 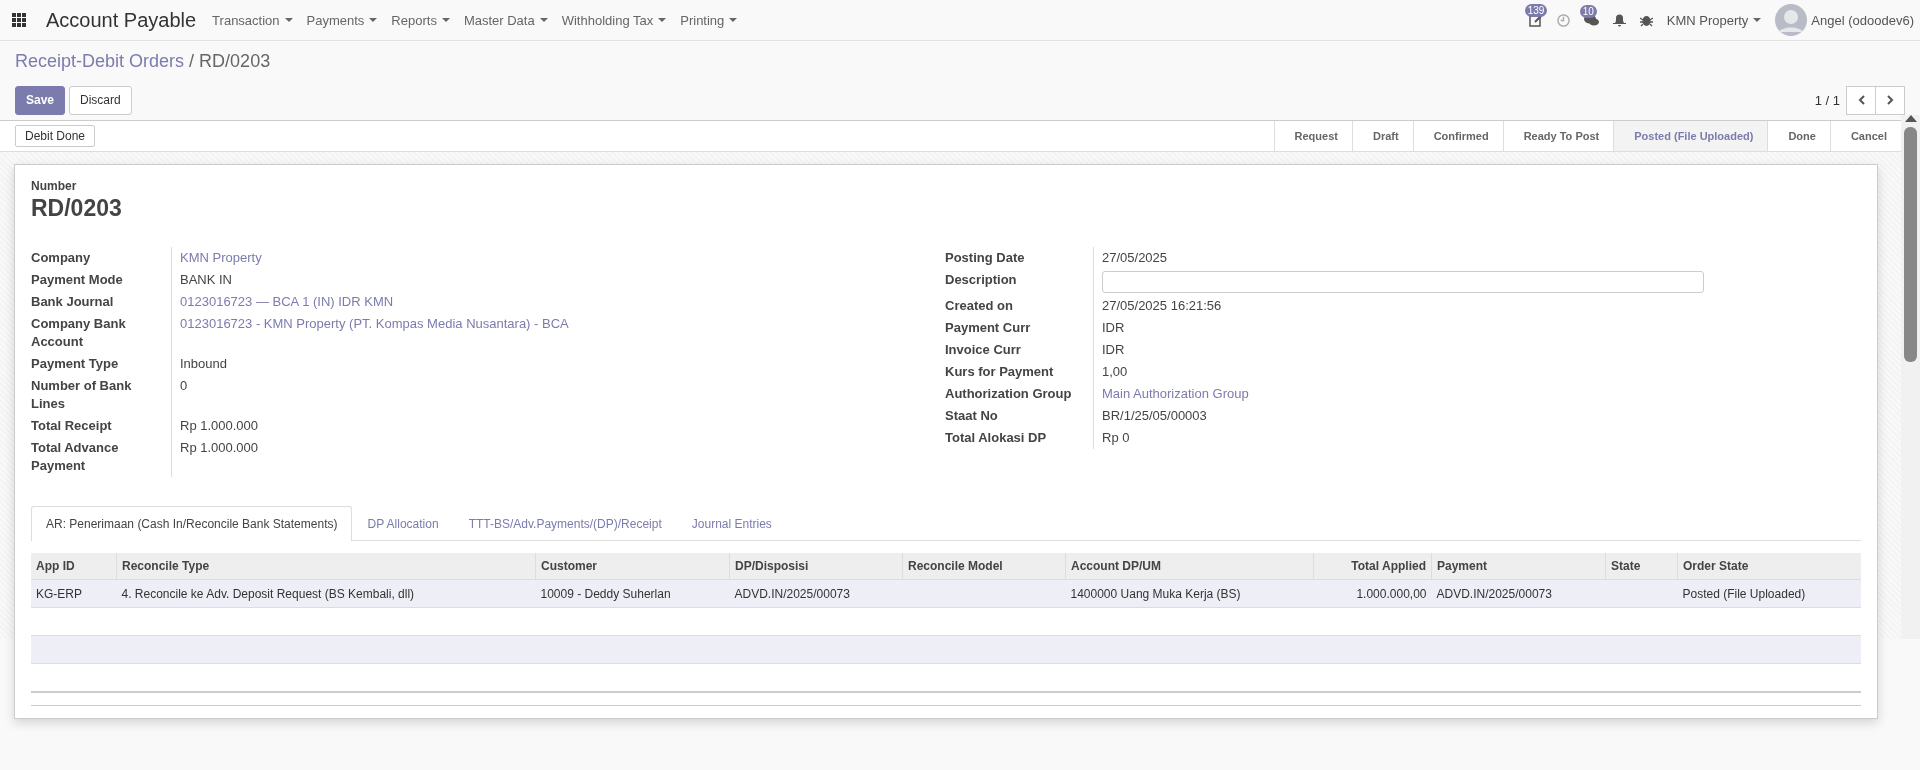 What do you see at coordinates (326, 566) in the screenshot?
I see `column-header: Reconcile Type` at bounding box center [326, 566].